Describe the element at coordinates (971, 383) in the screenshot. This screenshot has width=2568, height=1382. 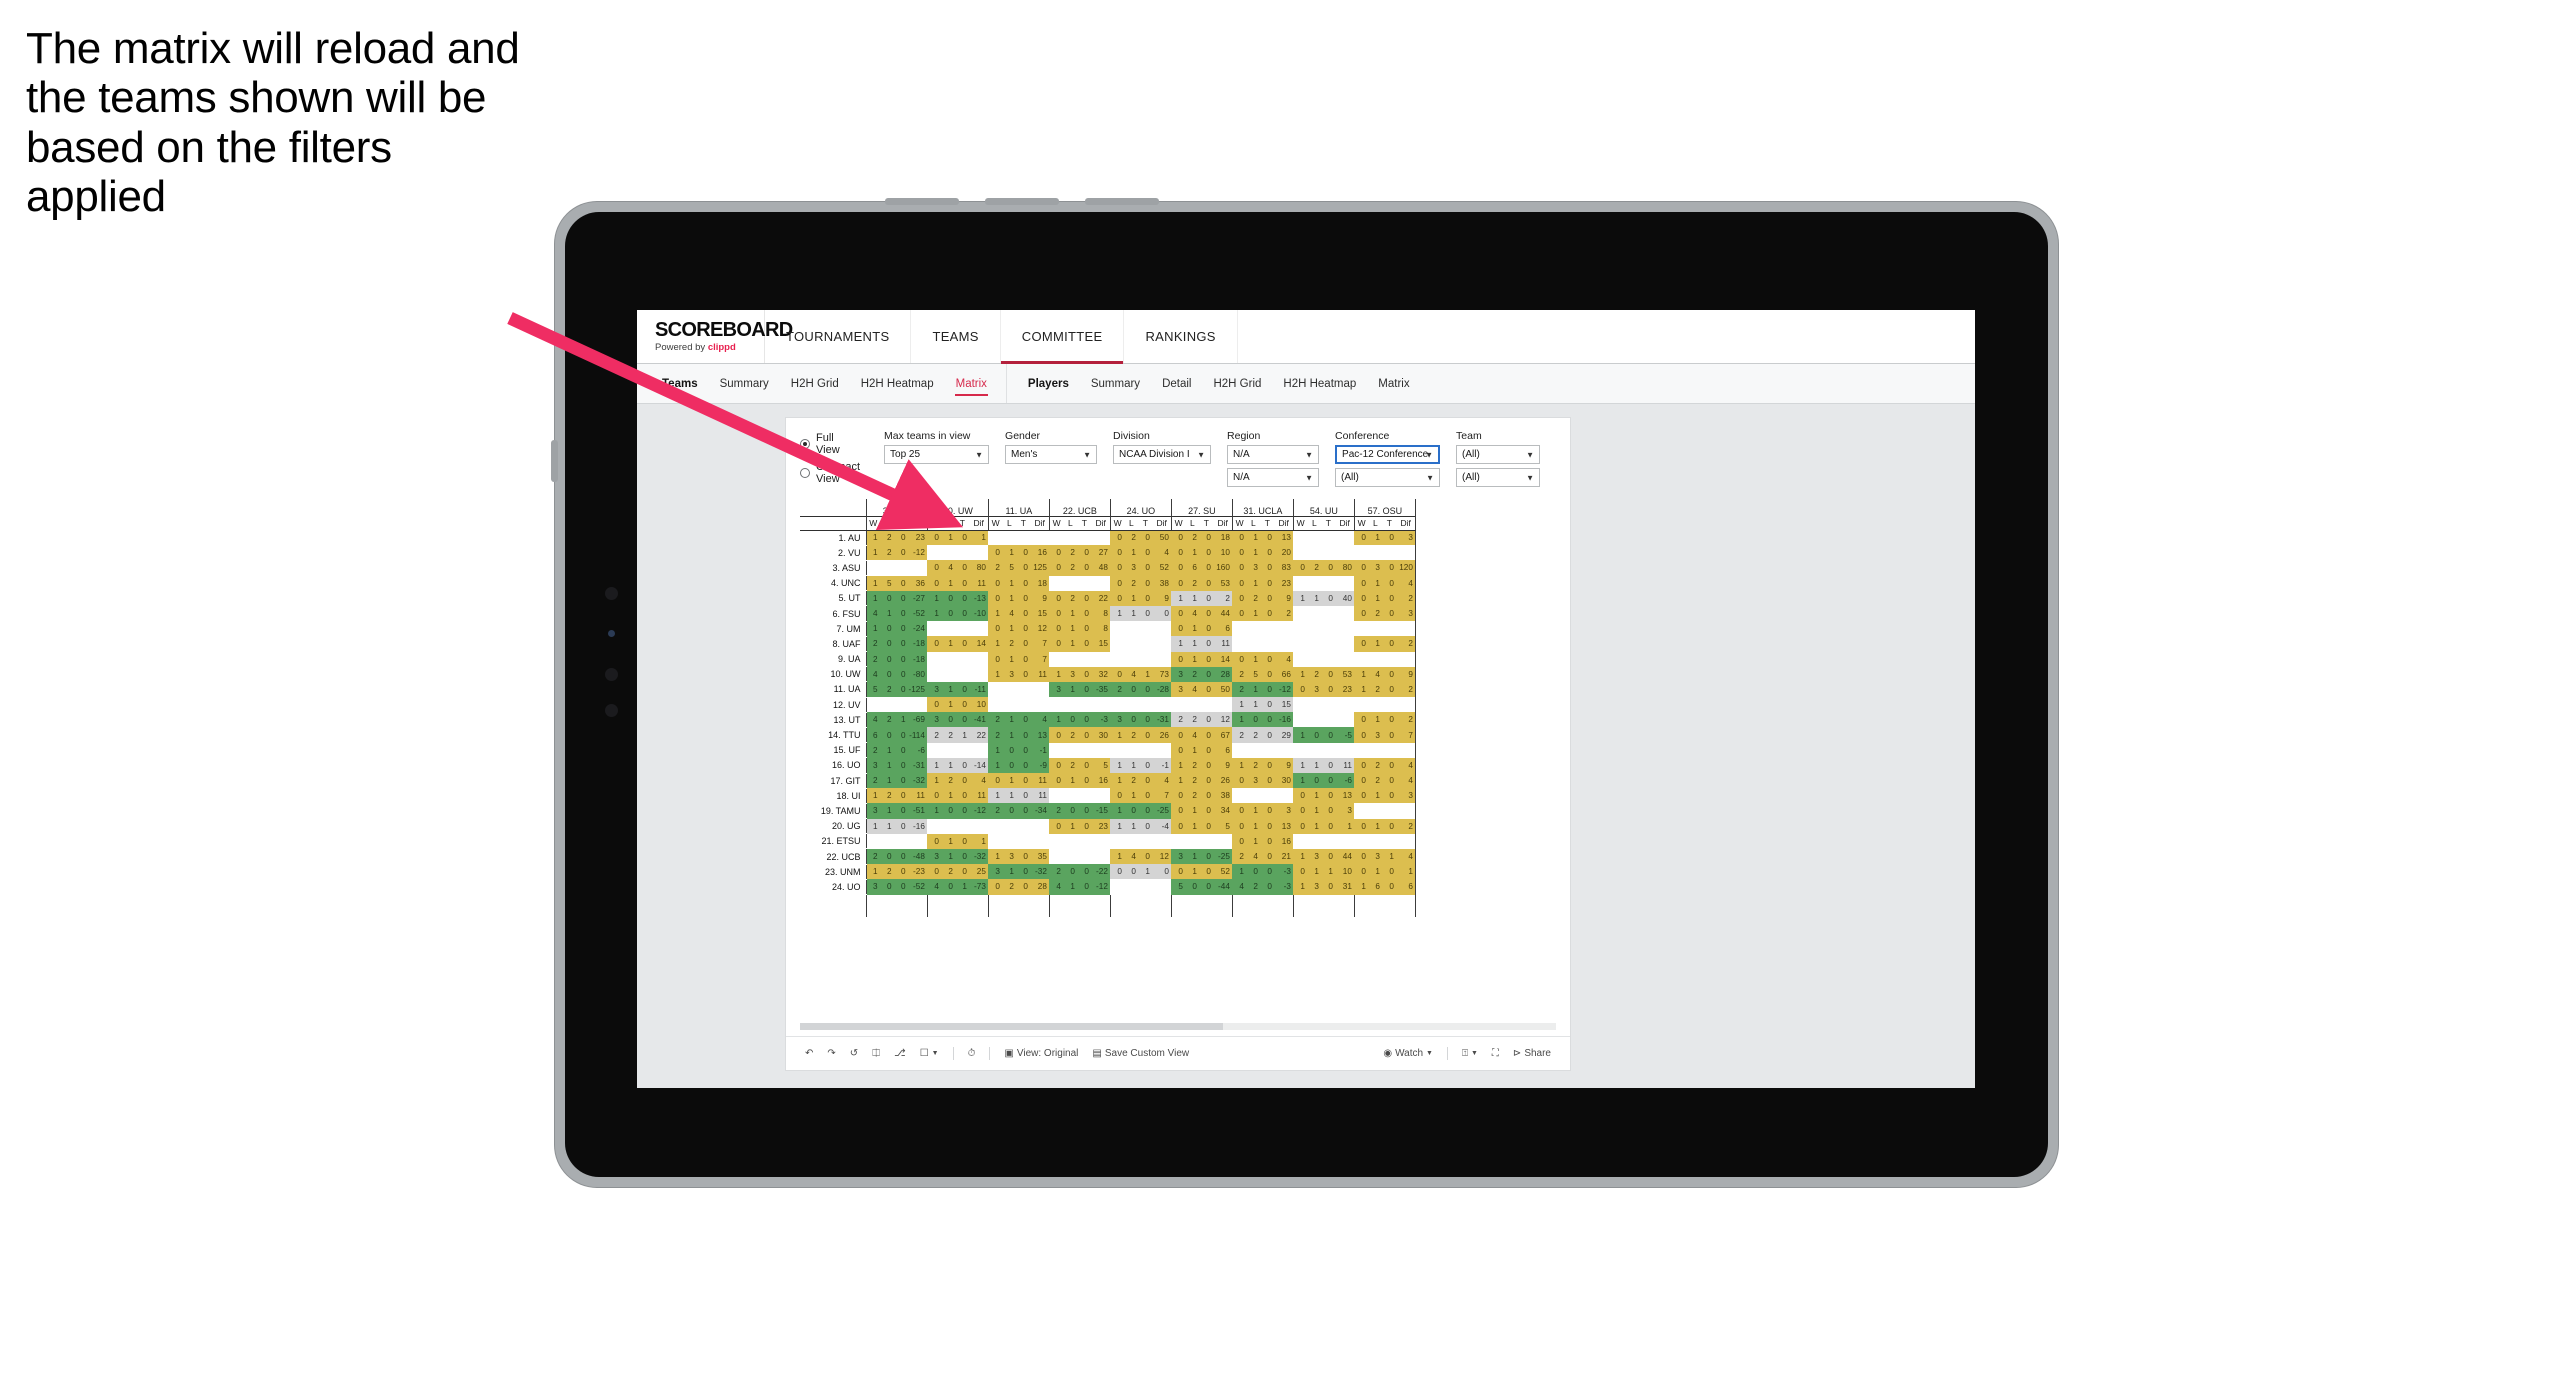
I see `sub-nav-teams-matrix: Matrix` at that location.